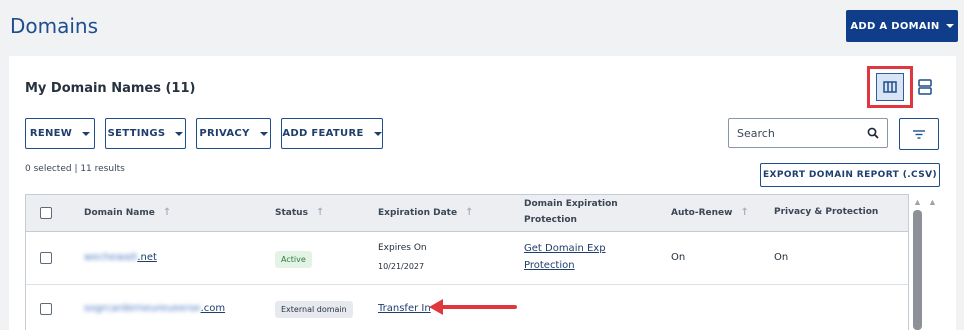 This screenshot has height=330, width=964. What do you see at coordinates (702, 212) in the screenshot?
I see `col-auto-renew-label: Auto-Renew` at bounding box center [702, 212].